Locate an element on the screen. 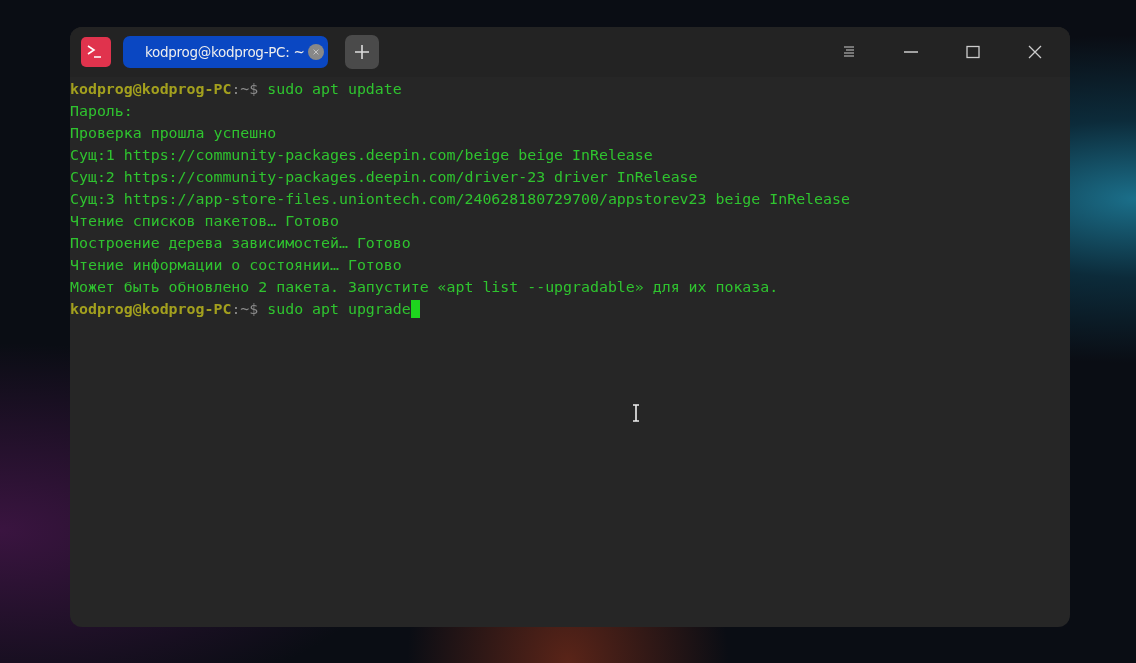  output-line: Чтение информации о состоянии… Готово is located at coordinates (236, 265).